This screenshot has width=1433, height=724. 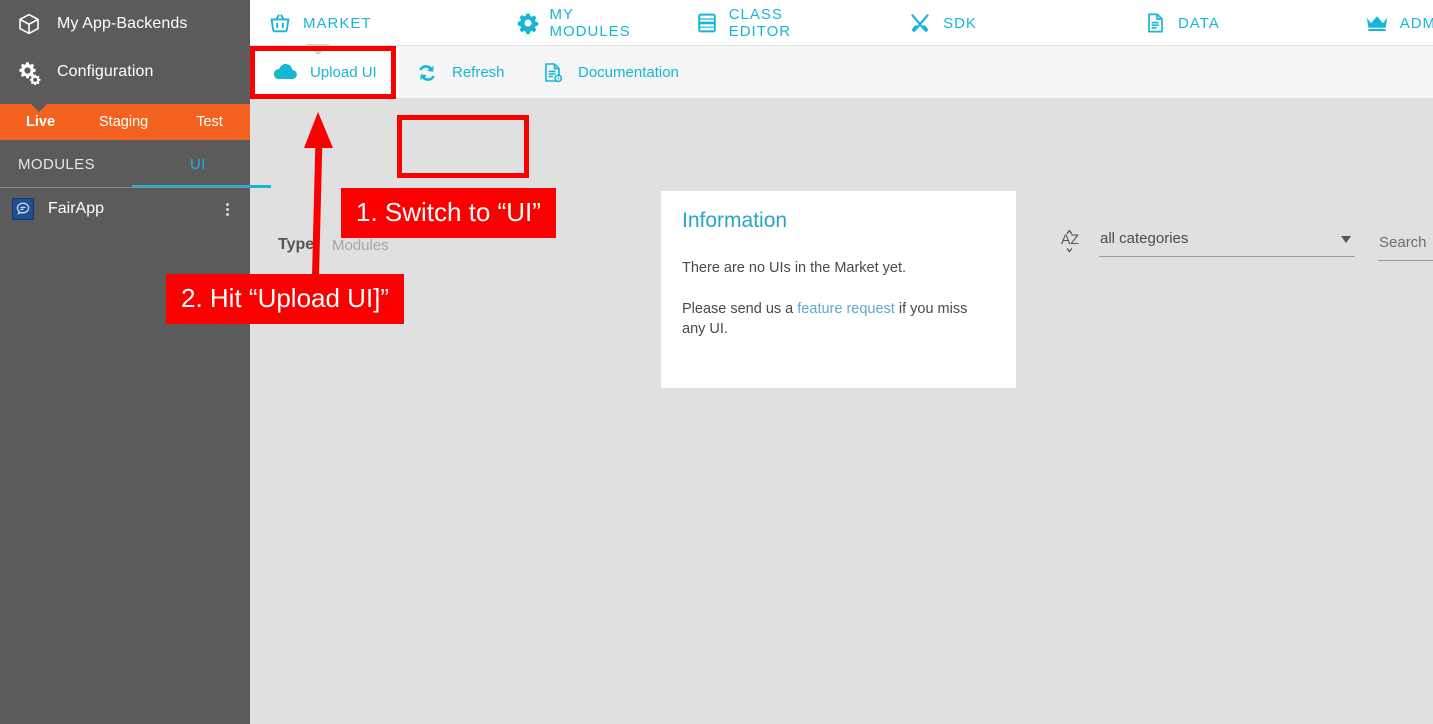 I want to click on chevron-down-icon, so click(x=1346, y=239).